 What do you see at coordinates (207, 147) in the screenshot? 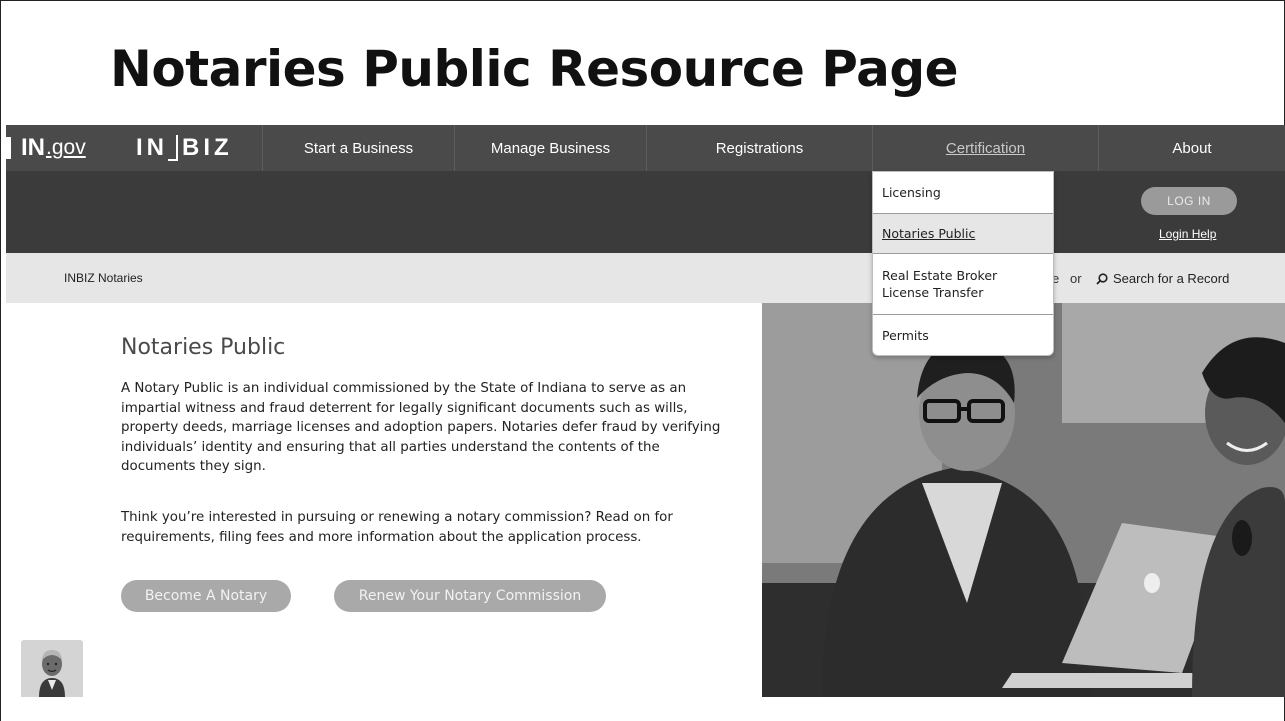
I see `inbiz-logo-biz: BIZ` at bounding box center [207, 147].